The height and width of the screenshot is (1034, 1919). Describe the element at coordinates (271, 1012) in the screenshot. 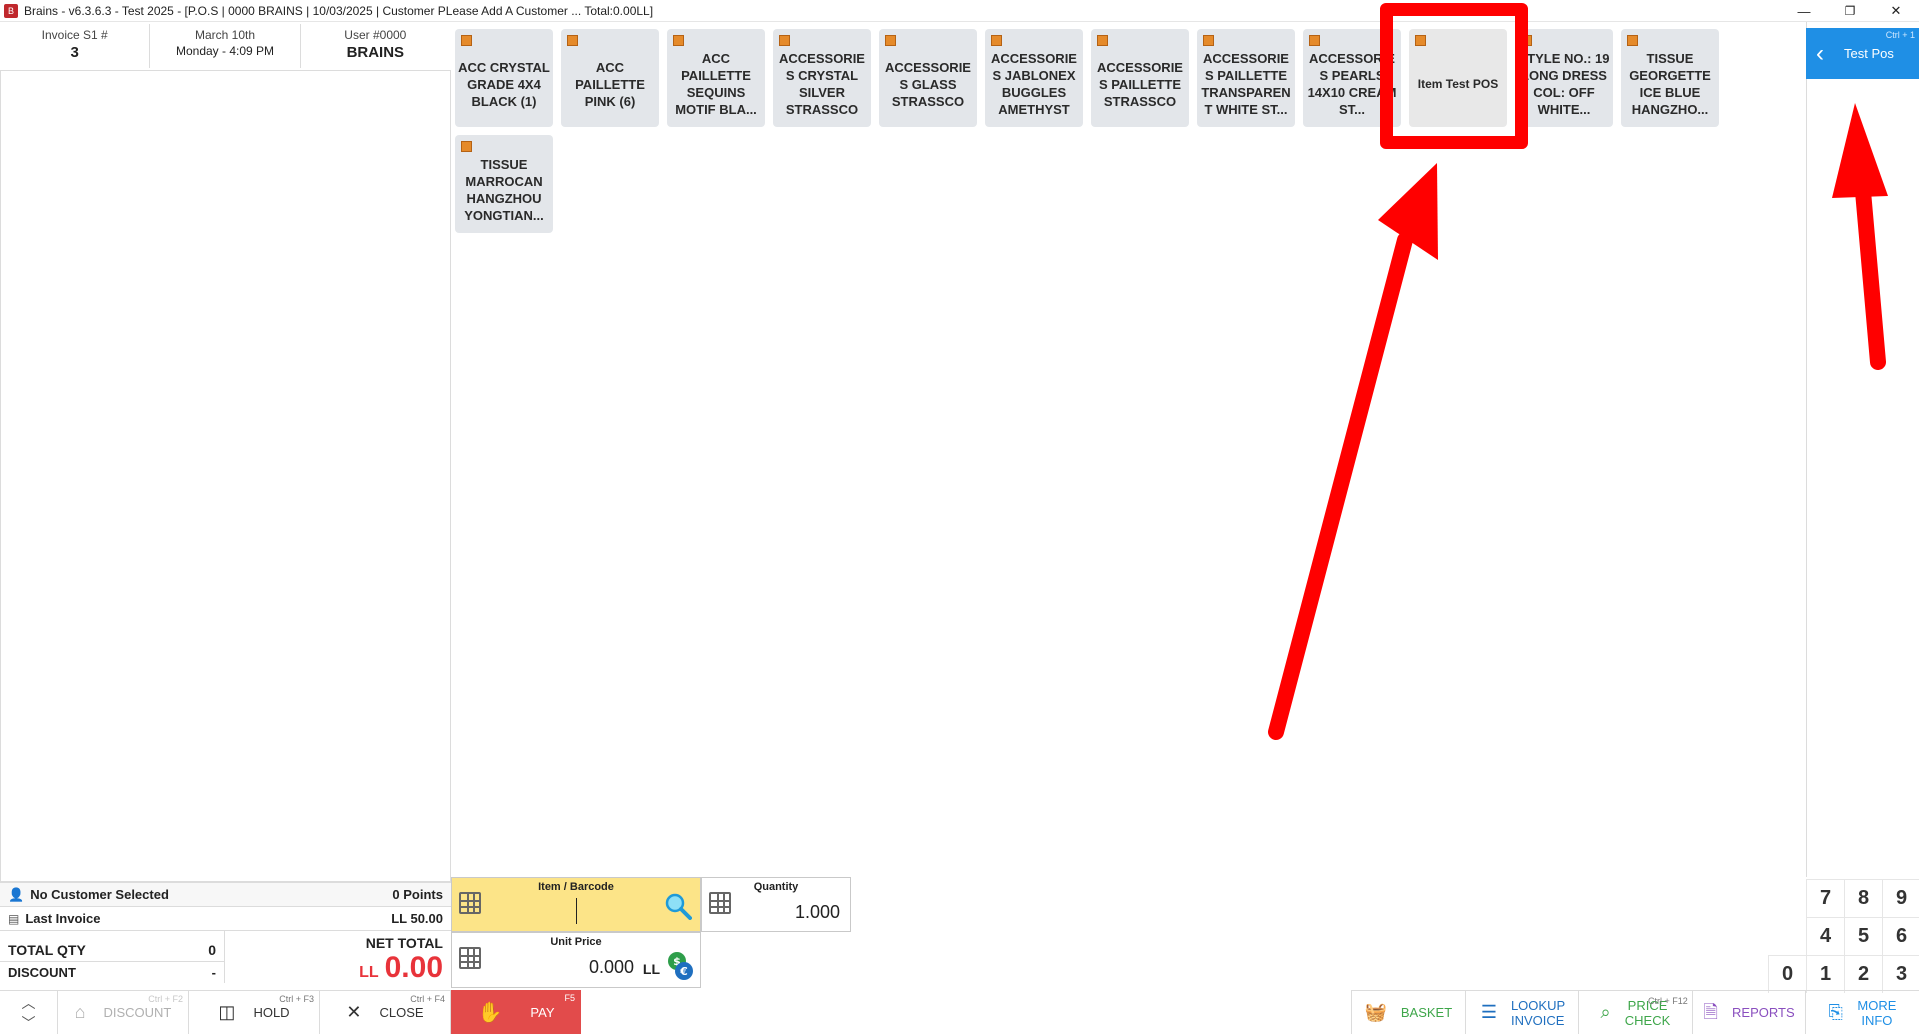

I see `hold-button-label: HOLD` at that location.